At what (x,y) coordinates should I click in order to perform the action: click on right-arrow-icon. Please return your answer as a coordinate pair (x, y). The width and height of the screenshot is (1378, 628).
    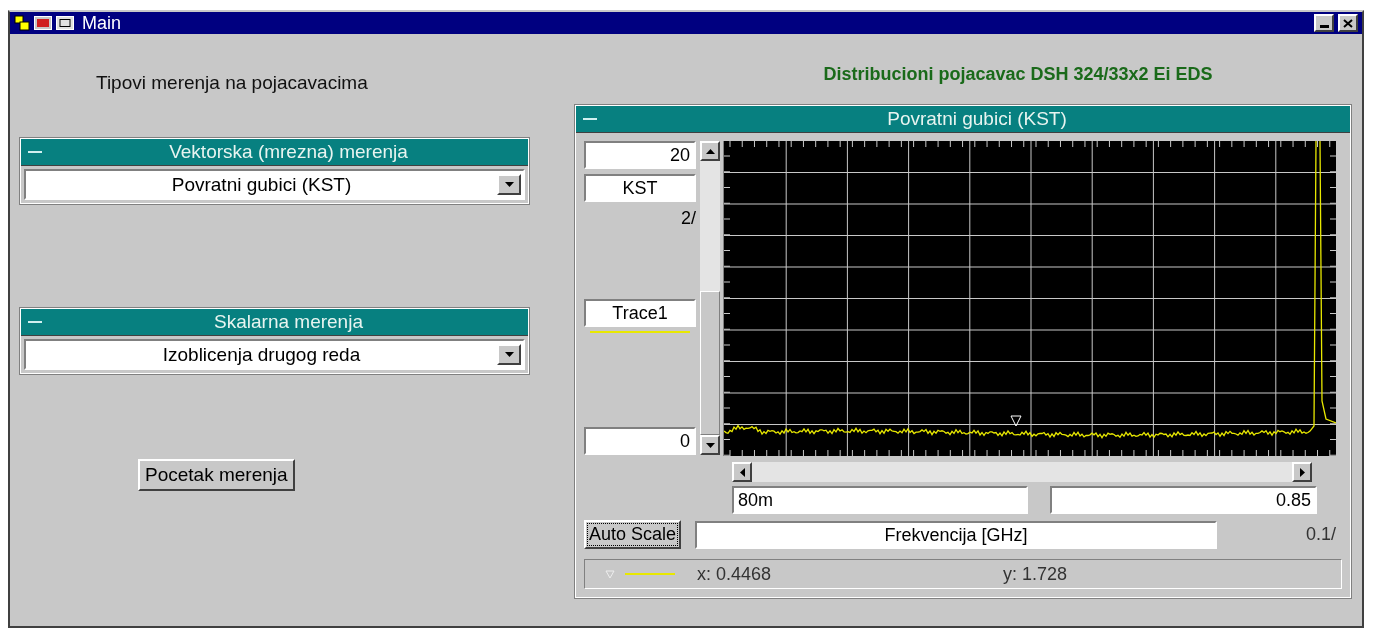
    Looking at the image, I should click on (1302, 472).